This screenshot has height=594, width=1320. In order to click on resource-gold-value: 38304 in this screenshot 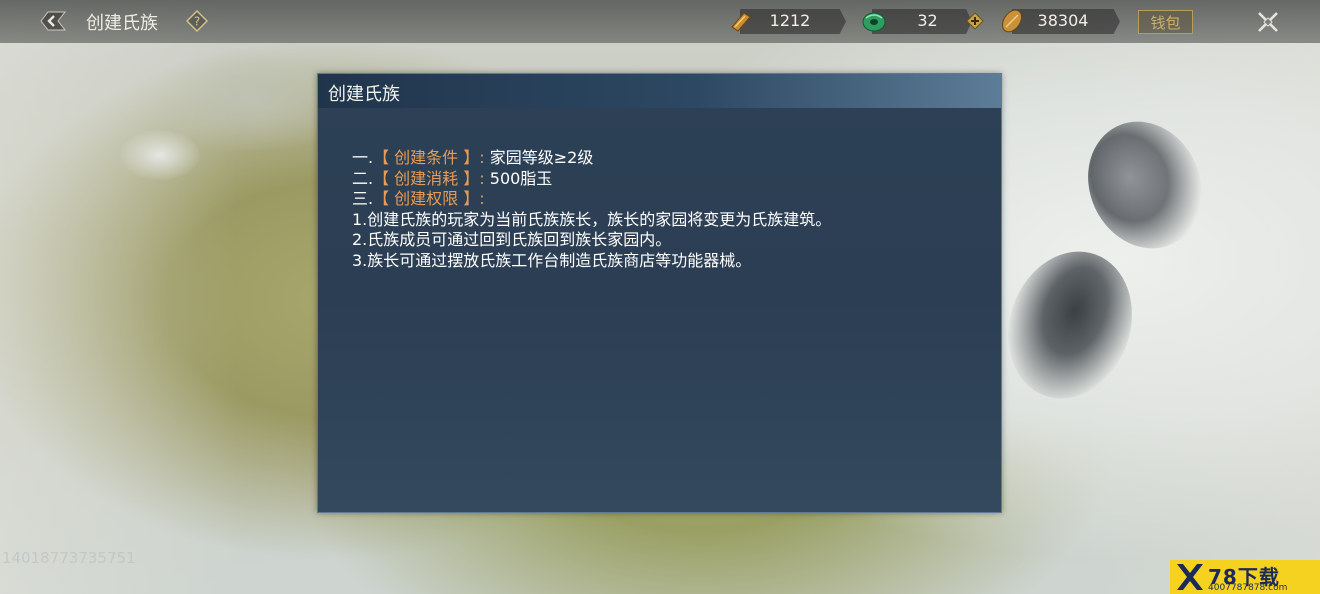, I will do `click(1063, 20)`.